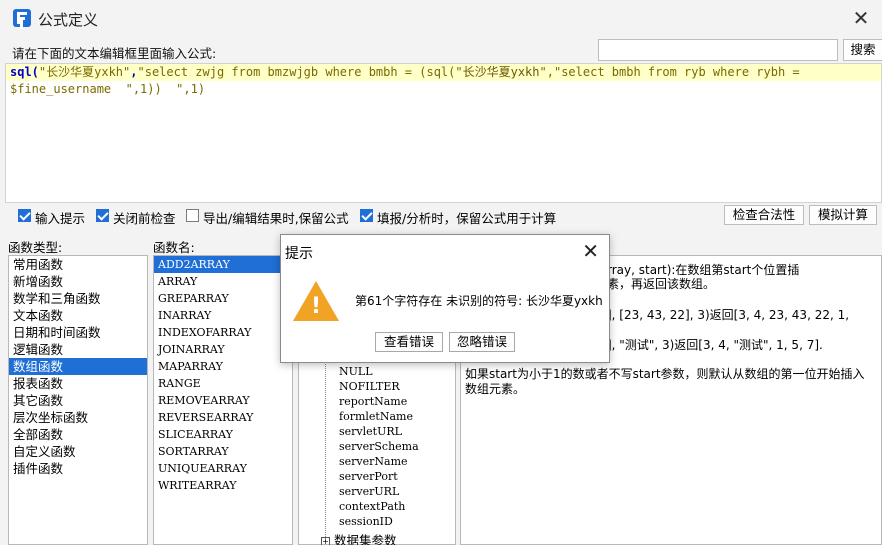 This screenshot has width=882, height=545. I want to click on list-item: 日期和时间函数, so click(78, 332).